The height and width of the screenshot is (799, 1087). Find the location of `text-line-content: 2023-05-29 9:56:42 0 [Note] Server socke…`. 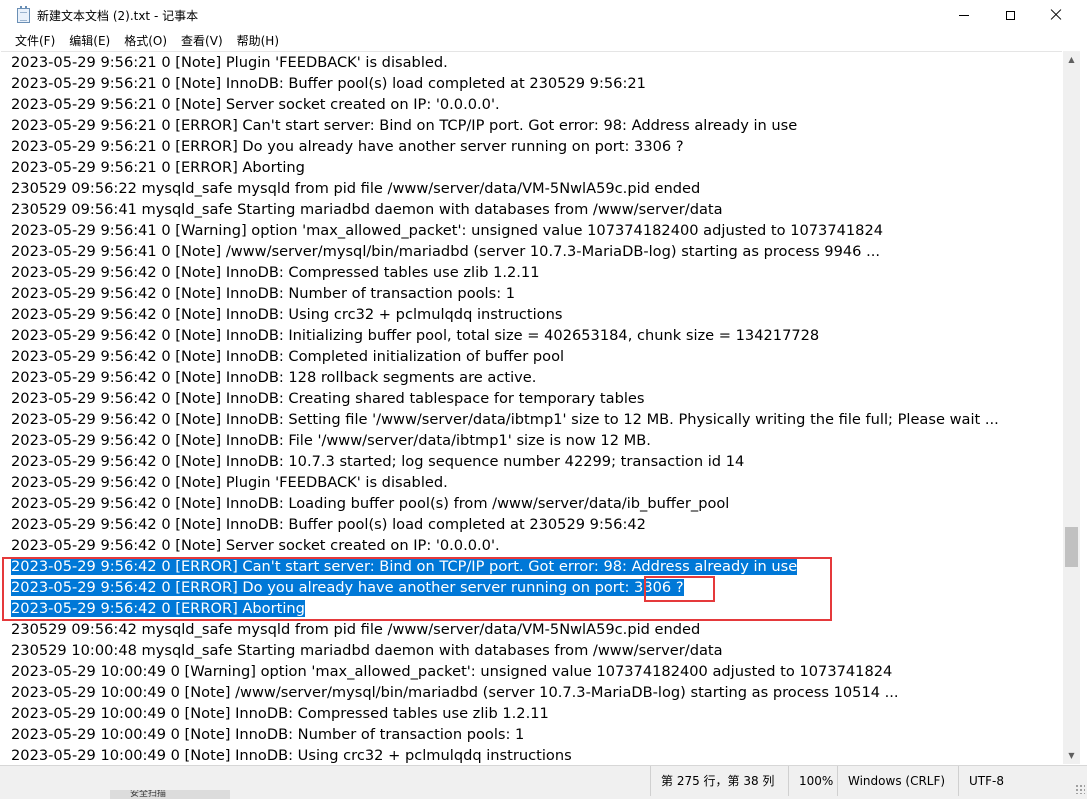

text-line-content: 2023-05-29 9:56:42 0 [Note] Server socke… is located at coordinates (255, 545).